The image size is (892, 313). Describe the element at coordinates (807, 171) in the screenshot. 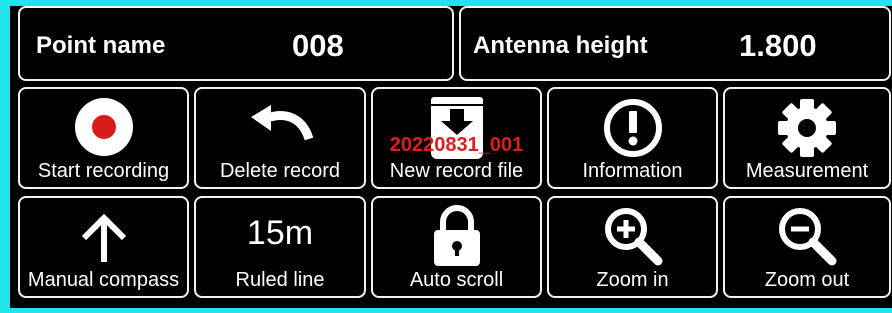

I see `measurement-label: Measurement` at that location.